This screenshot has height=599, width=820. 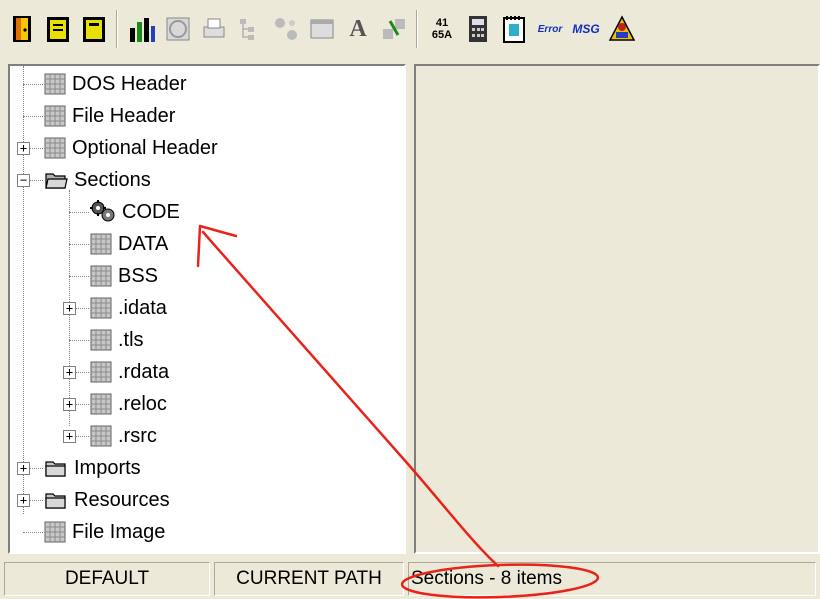 I want to click on expand-reloc-button: +, so click(x=69, y=404).